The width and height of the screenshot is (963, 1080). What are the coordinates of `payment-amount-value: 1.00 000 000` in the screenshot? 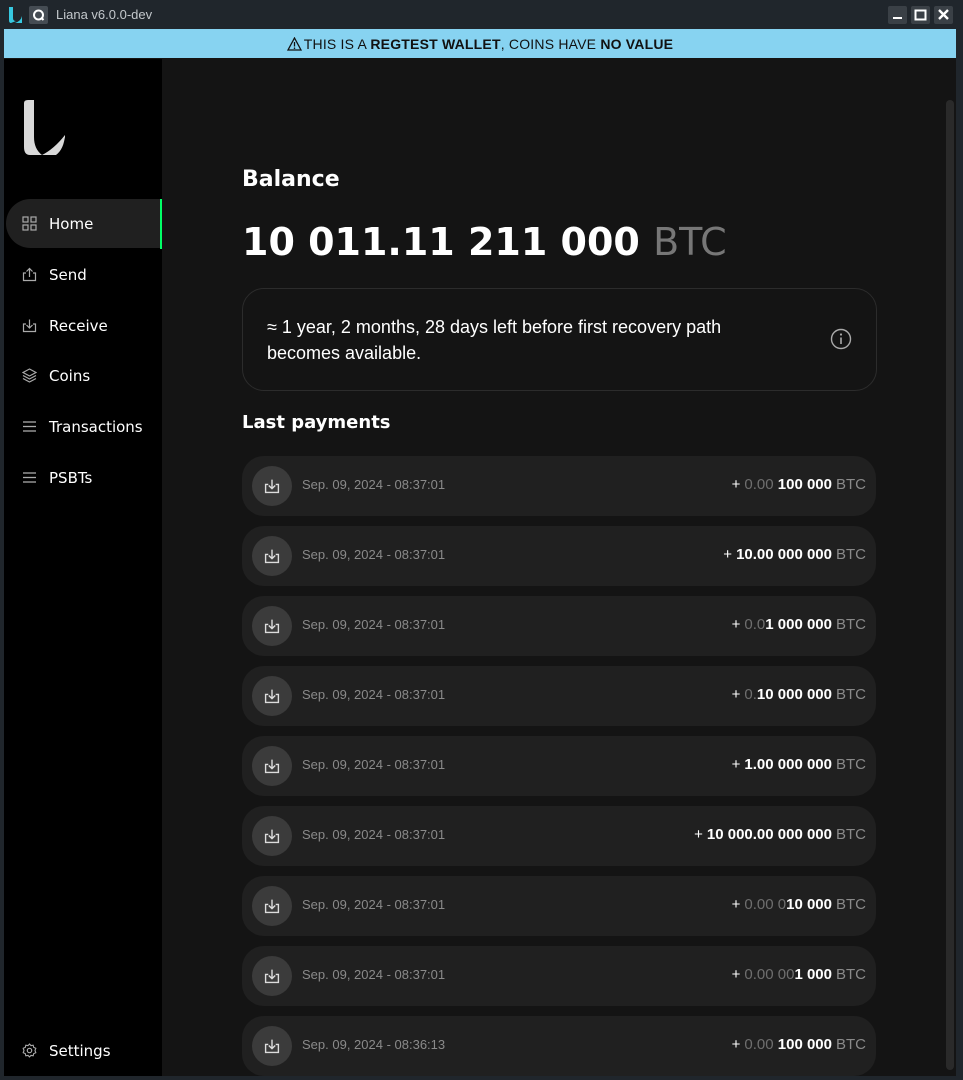 It's located at (788, 764).